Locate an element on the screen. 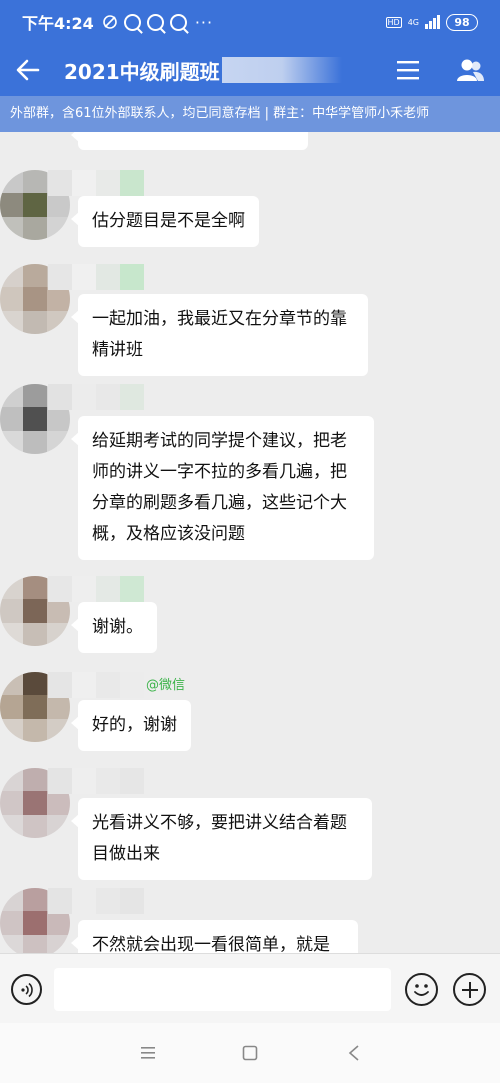 The width and height of the screenshot is (500, 1083). system-nav-bar is located at coordinates (250, 1053).